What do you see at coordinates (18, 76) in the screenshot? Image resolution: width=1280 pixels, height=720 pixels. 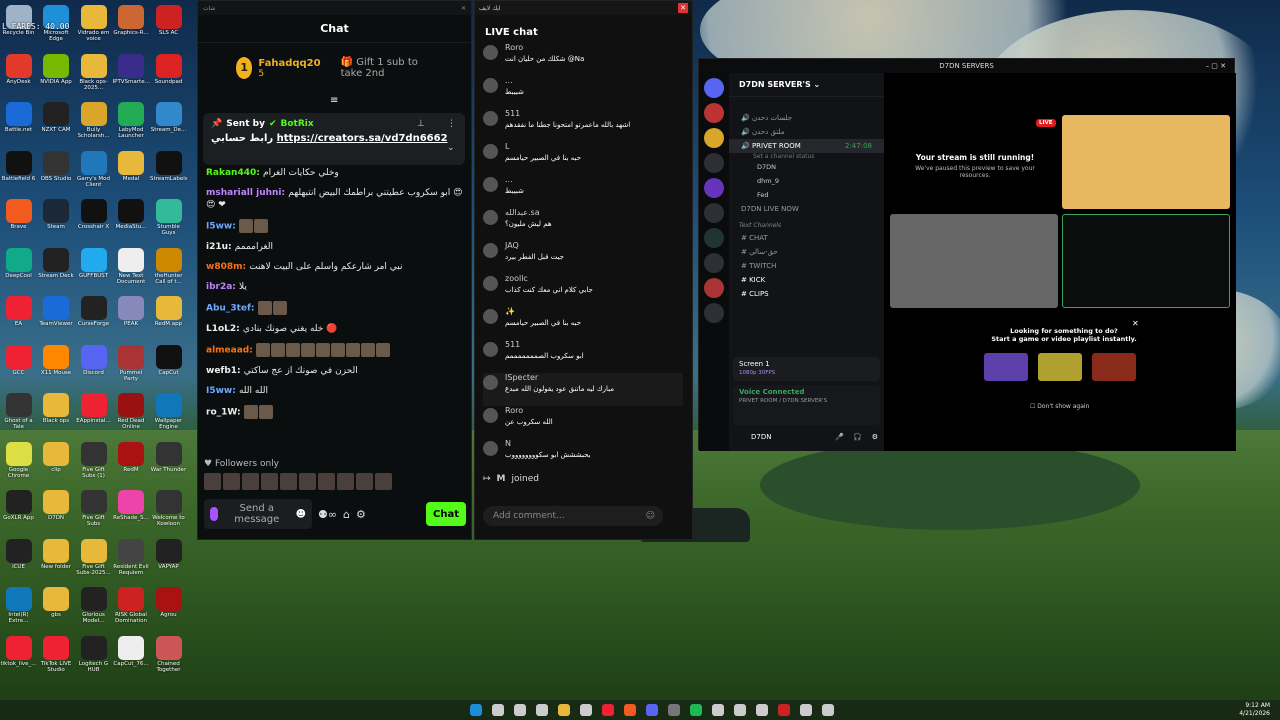 I see `desktop-icon: AnyDesk` at bounding box center [18, 76].